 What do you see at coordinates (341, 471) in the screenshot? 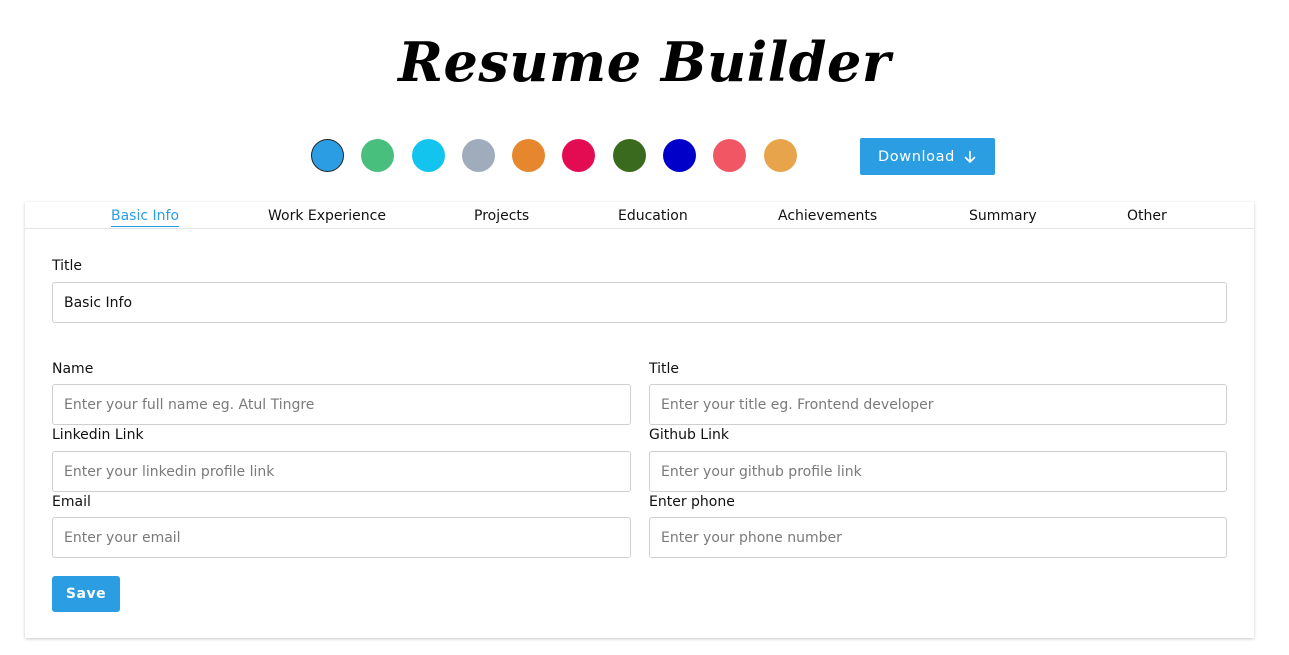
I see `linkedin-input` at bounding box center [341, 471].